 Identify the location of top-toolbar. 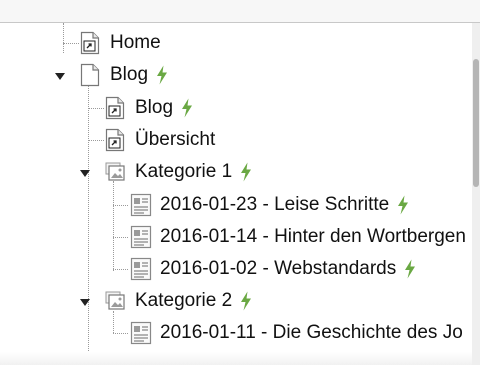
(240, 11).